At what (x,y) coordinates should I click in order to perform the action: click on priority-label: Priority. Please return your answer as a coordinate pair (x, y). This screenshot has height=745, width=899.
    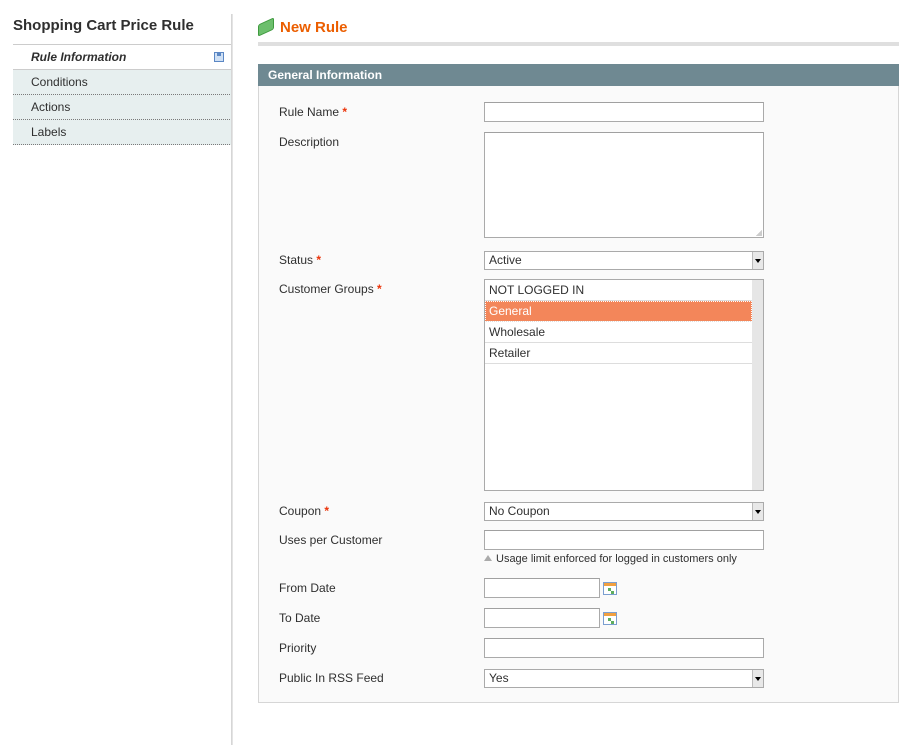
    Looking at the image, I should click on (298, 648).